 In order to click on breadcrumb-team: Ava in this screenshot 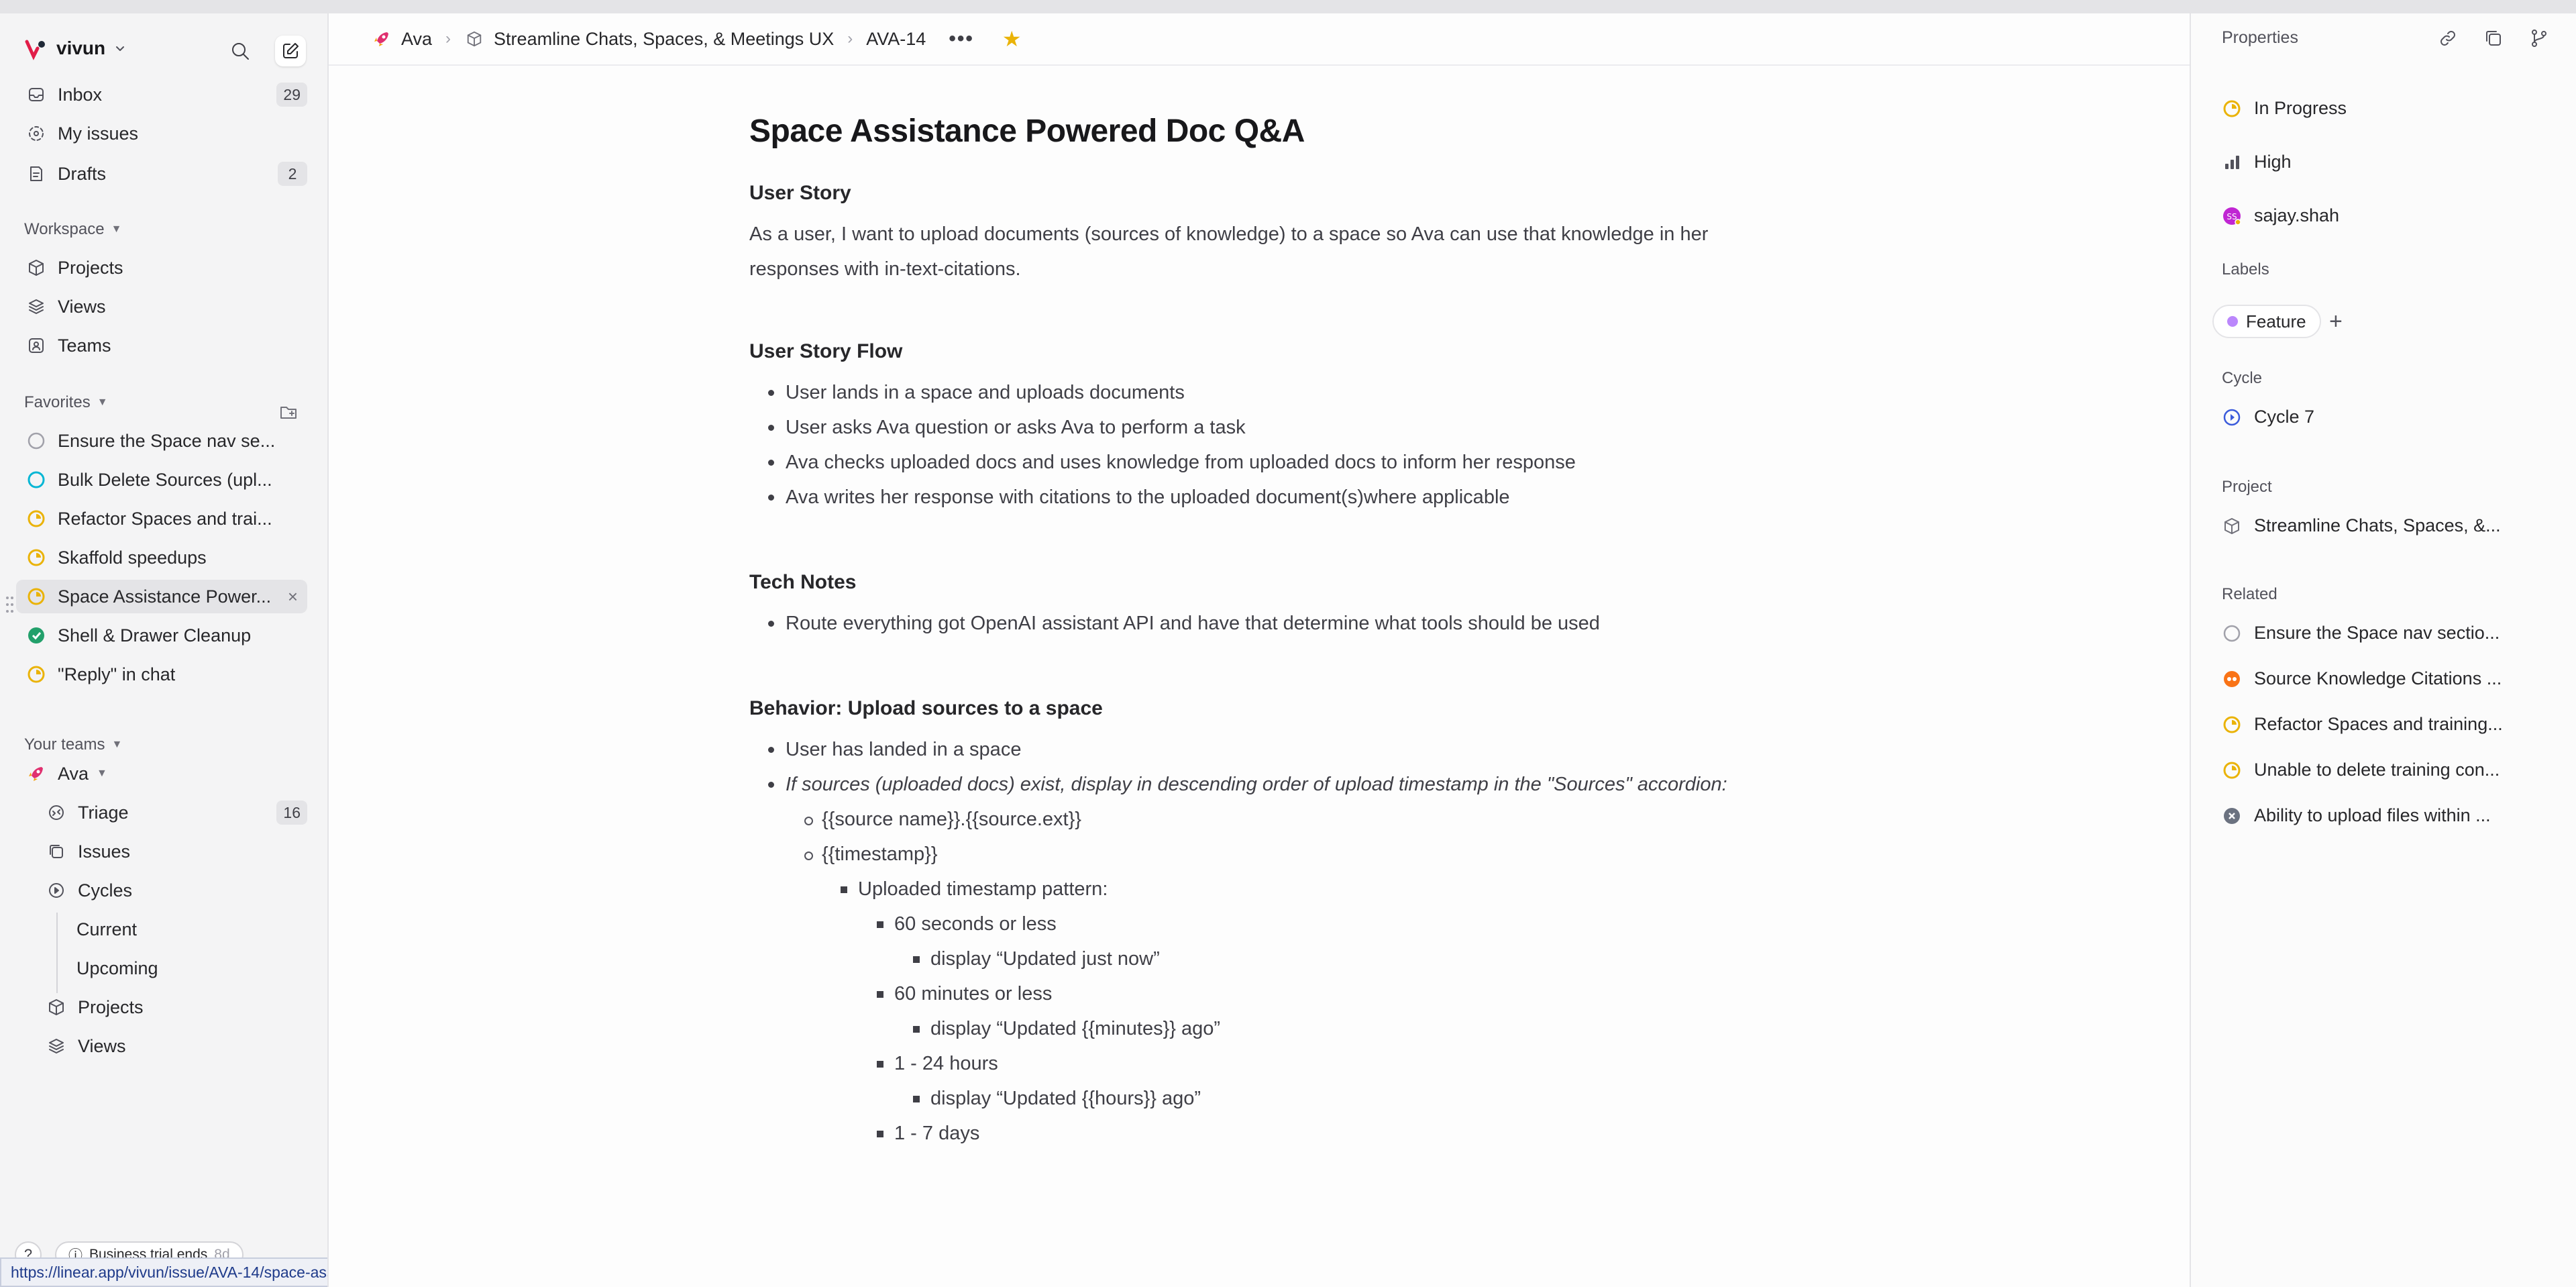, I will do `click(416, 39)`.